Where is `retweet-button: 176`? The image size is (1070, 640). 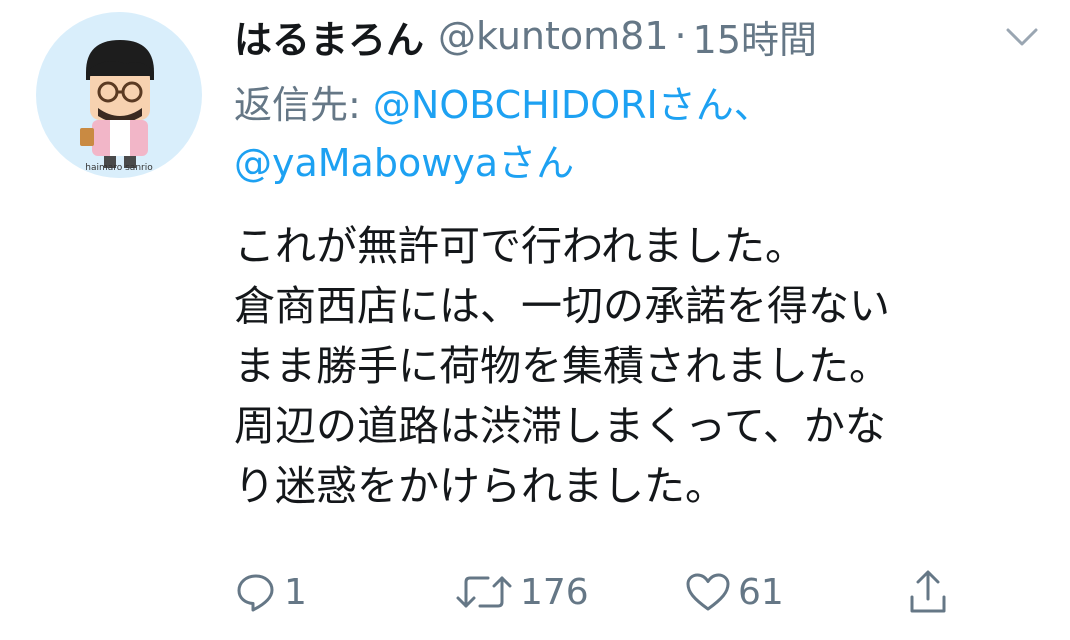 retweet-button: 176 is located at coordinates (521, 592).